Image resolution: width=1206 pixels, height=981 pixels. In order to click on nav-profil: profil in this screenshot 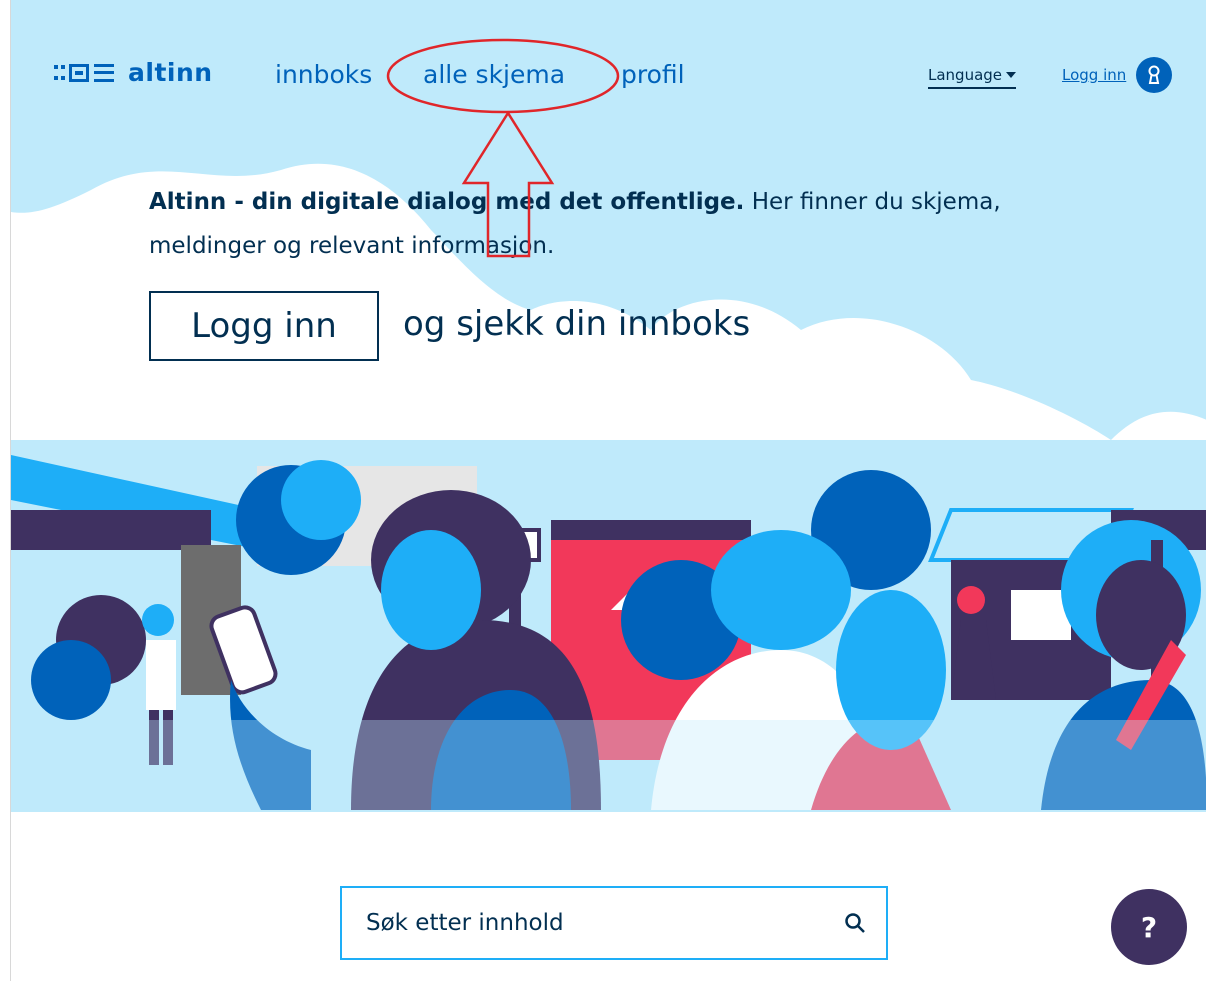, I will do `click(653, 74)`.